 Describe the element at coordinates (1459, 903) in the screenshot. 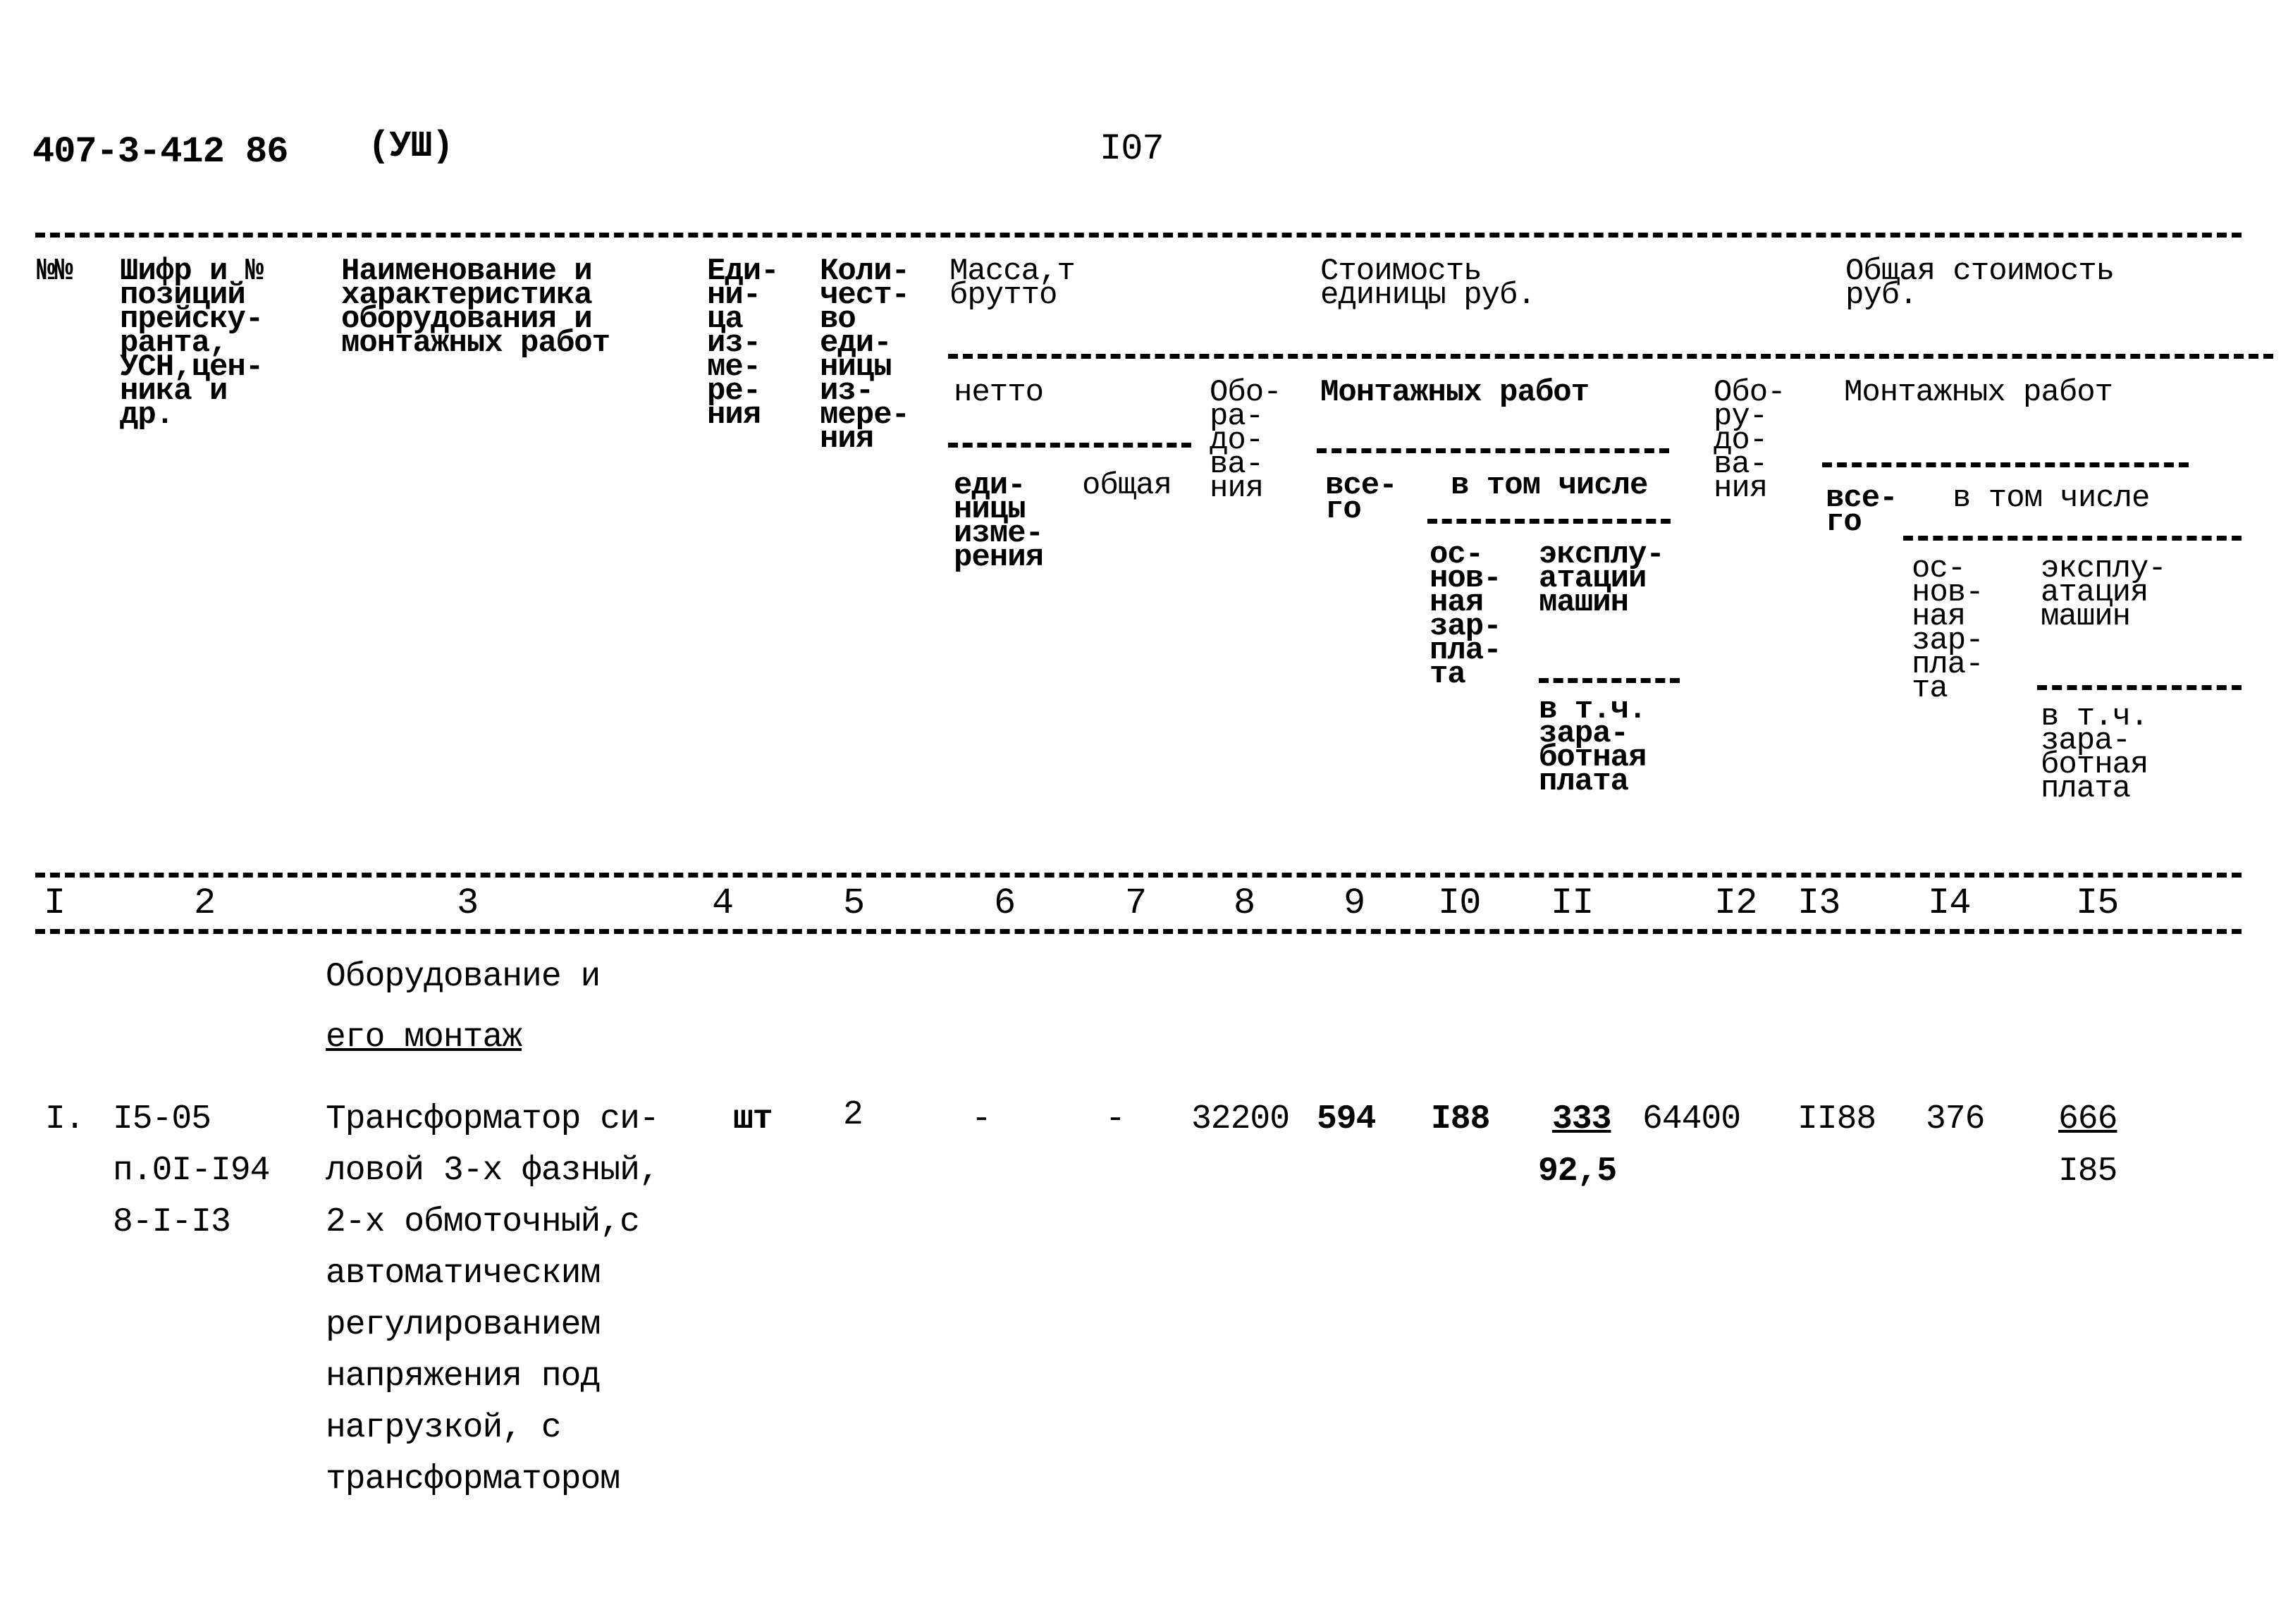

I see `column-number: I0` at that location.